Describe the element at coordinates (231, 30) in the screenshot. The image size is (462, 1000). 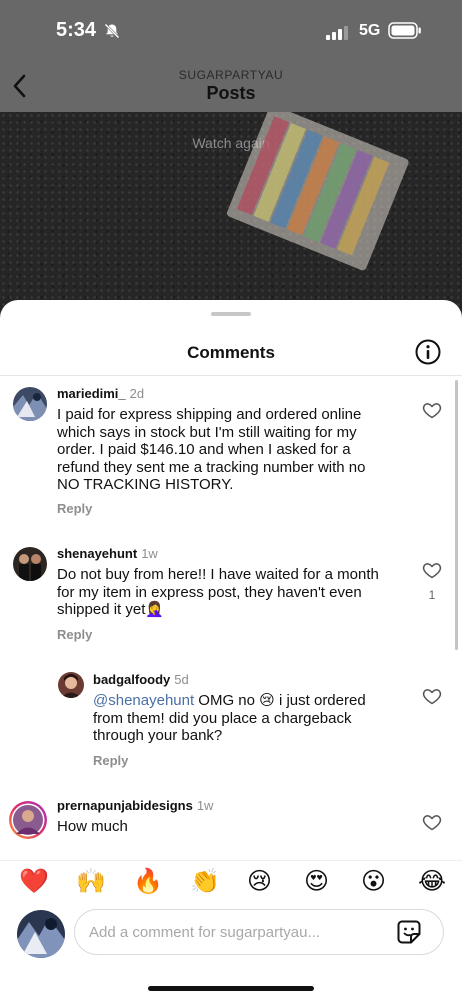
I see `status-bar: 5:34 5G` at that location.